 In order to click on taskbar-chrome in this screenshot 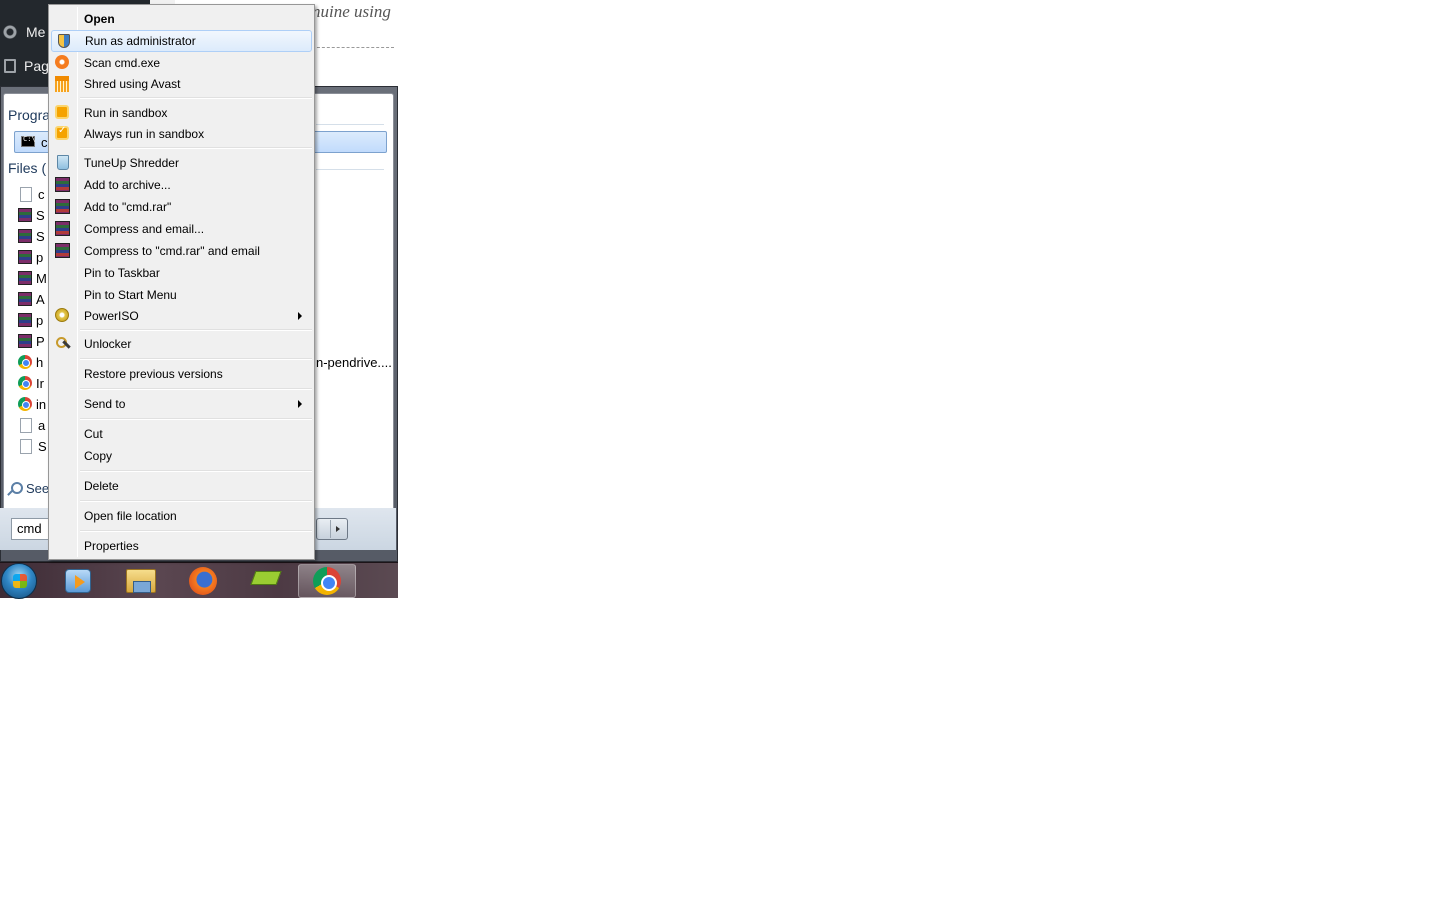, I will do `click(327, 581)`.